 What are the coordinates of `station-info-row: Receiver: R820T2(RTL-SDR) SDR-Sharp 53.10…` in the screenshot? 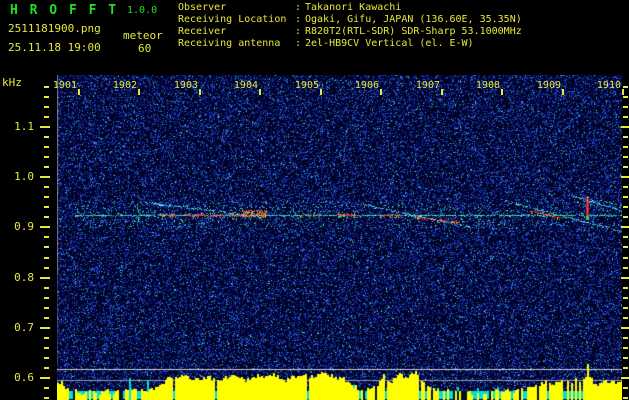 It's located at (350, 32).